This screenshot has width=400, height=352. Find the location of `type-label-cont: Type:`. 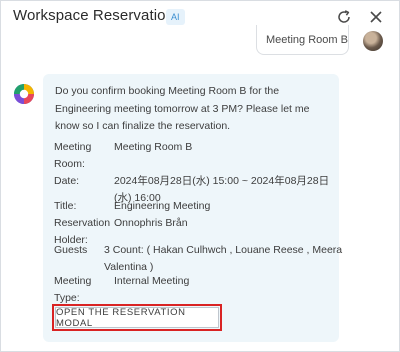

type-label-cont: Type: is located at coordinates (67, 298).